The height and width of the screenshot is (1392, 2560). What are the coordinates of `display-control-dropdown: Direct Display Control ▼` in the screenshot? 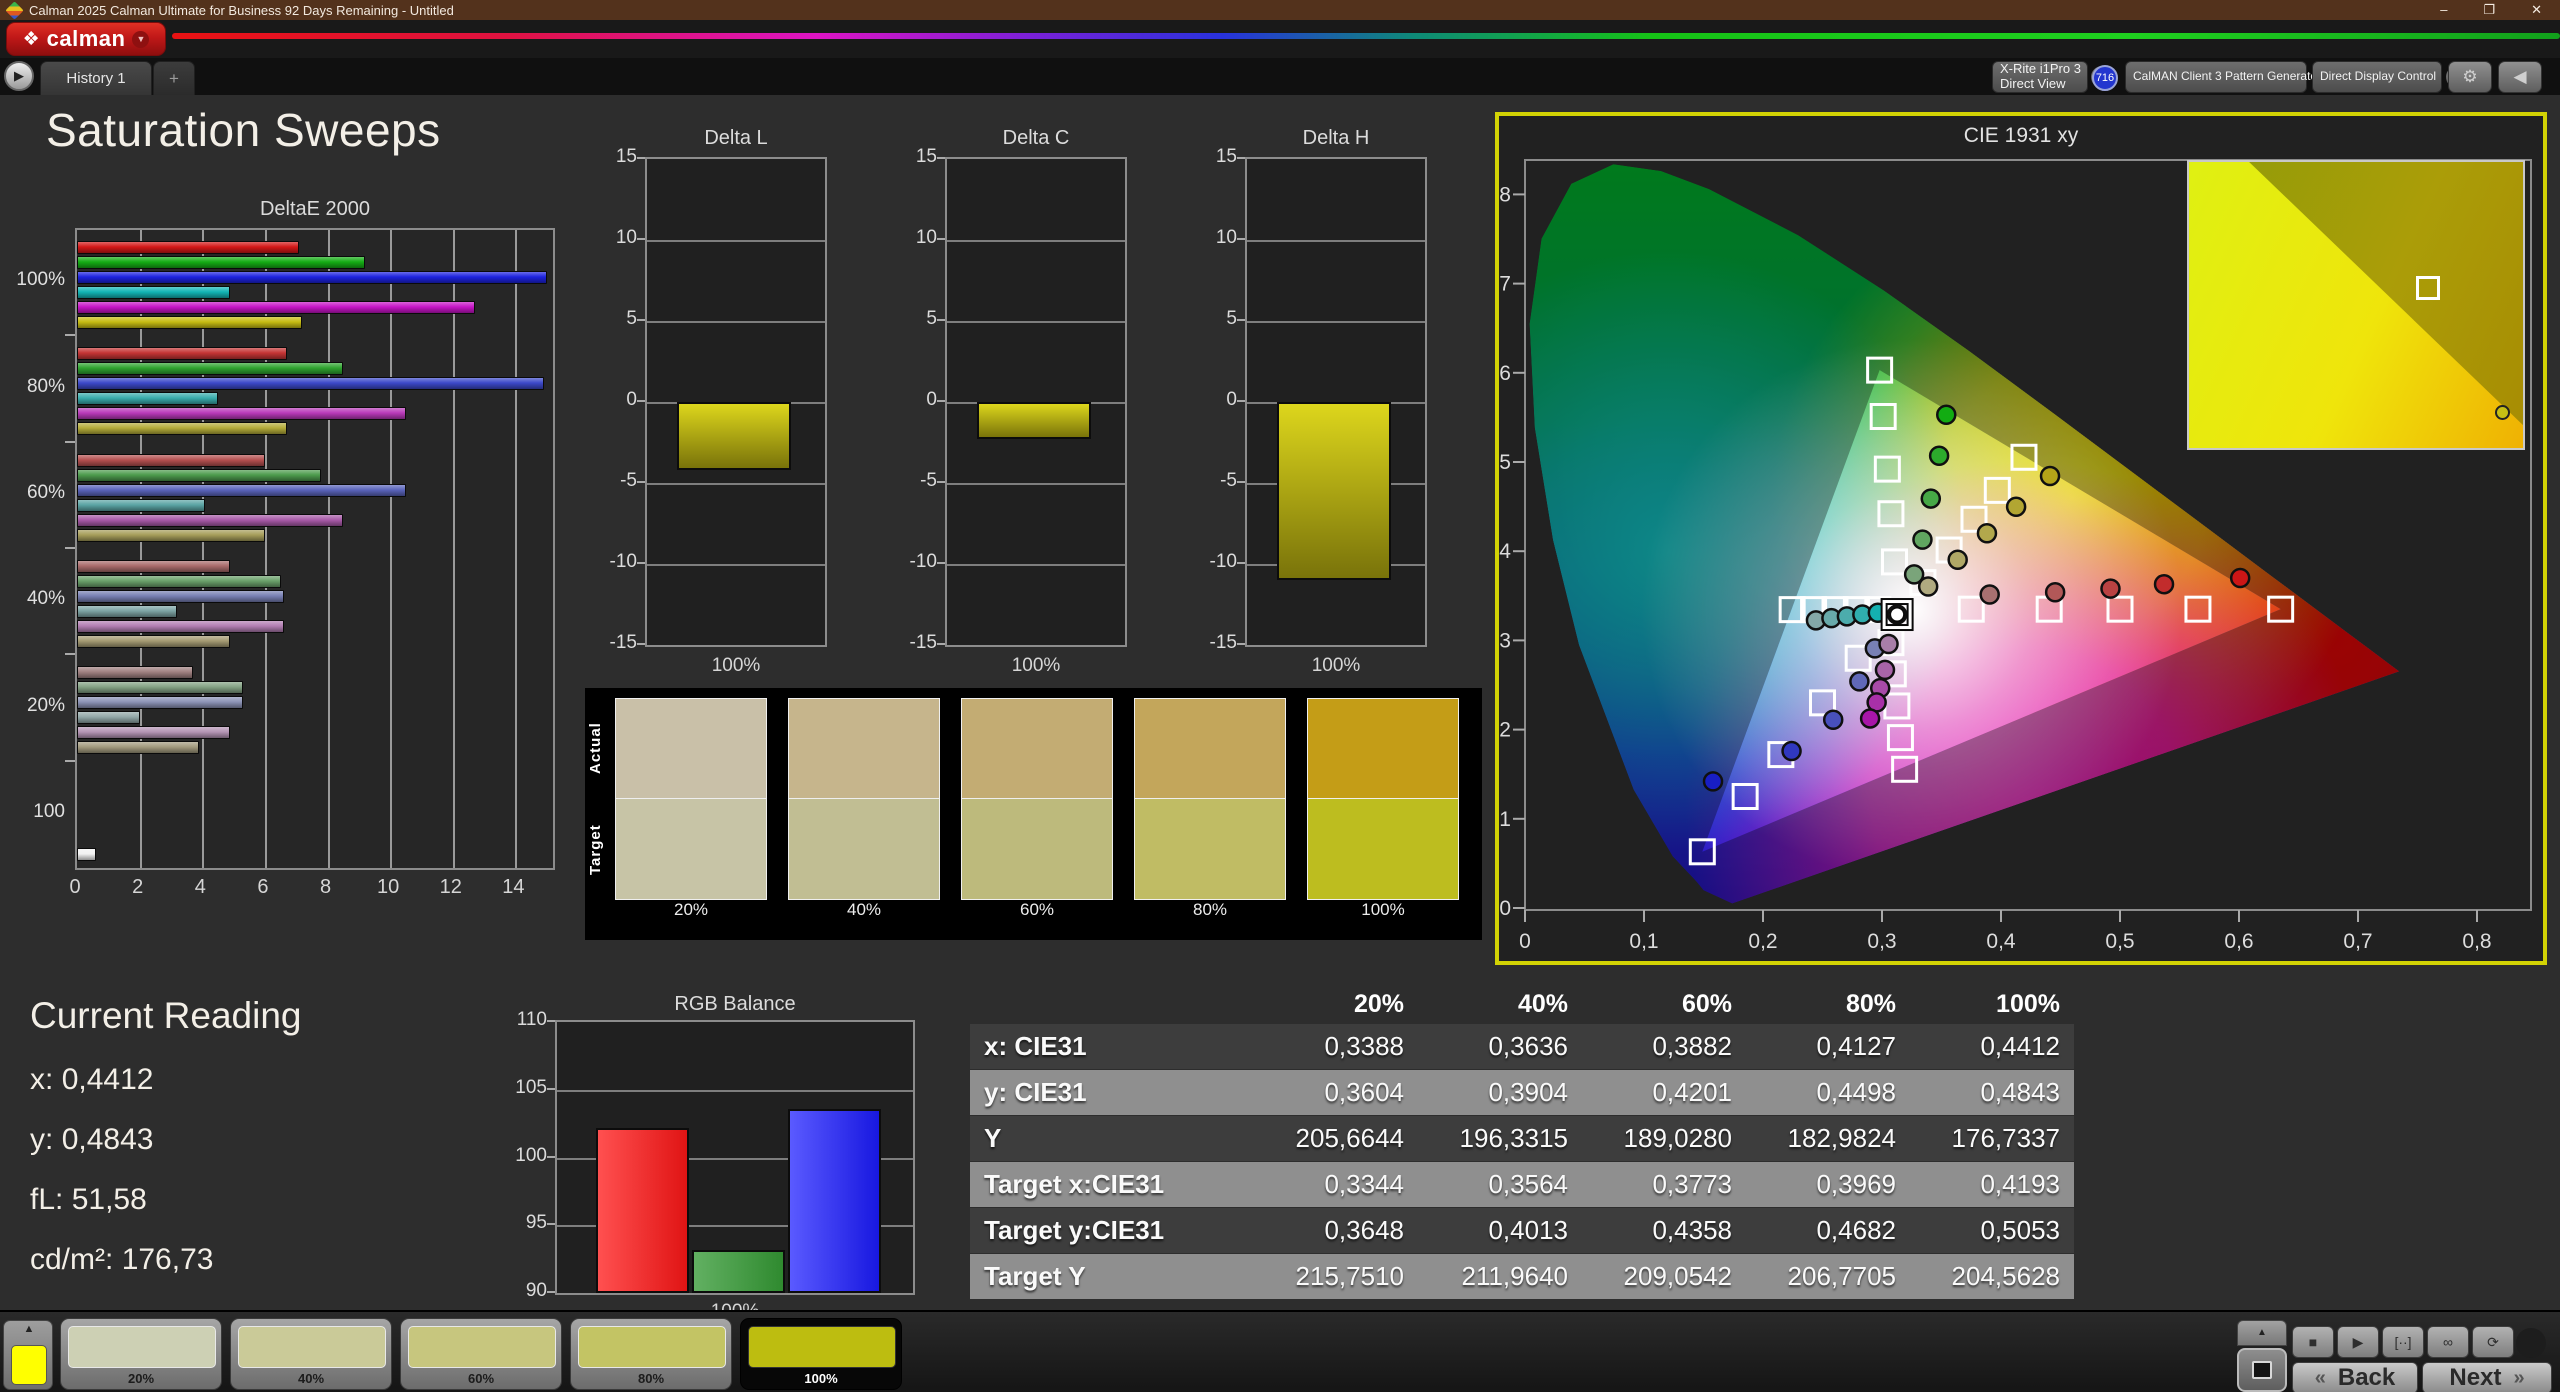 It's located at (2390, 77).